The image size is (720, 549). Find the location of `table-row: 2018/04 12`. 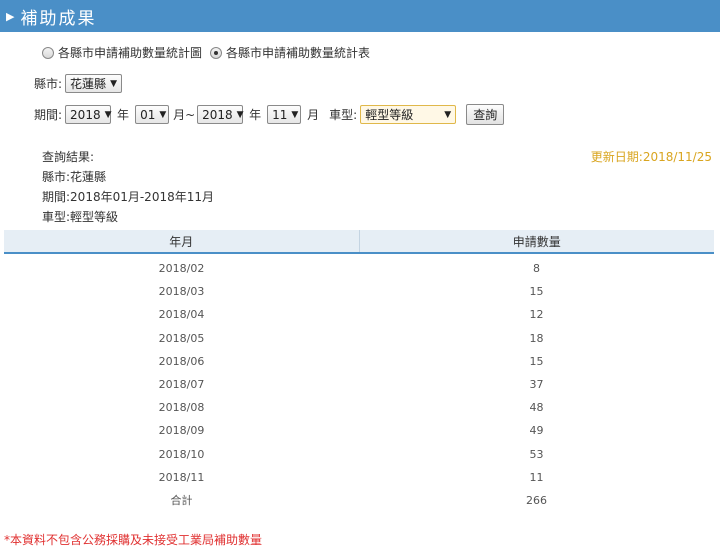

table-row: 2018/04 12 is located at coordinates (359, 314).